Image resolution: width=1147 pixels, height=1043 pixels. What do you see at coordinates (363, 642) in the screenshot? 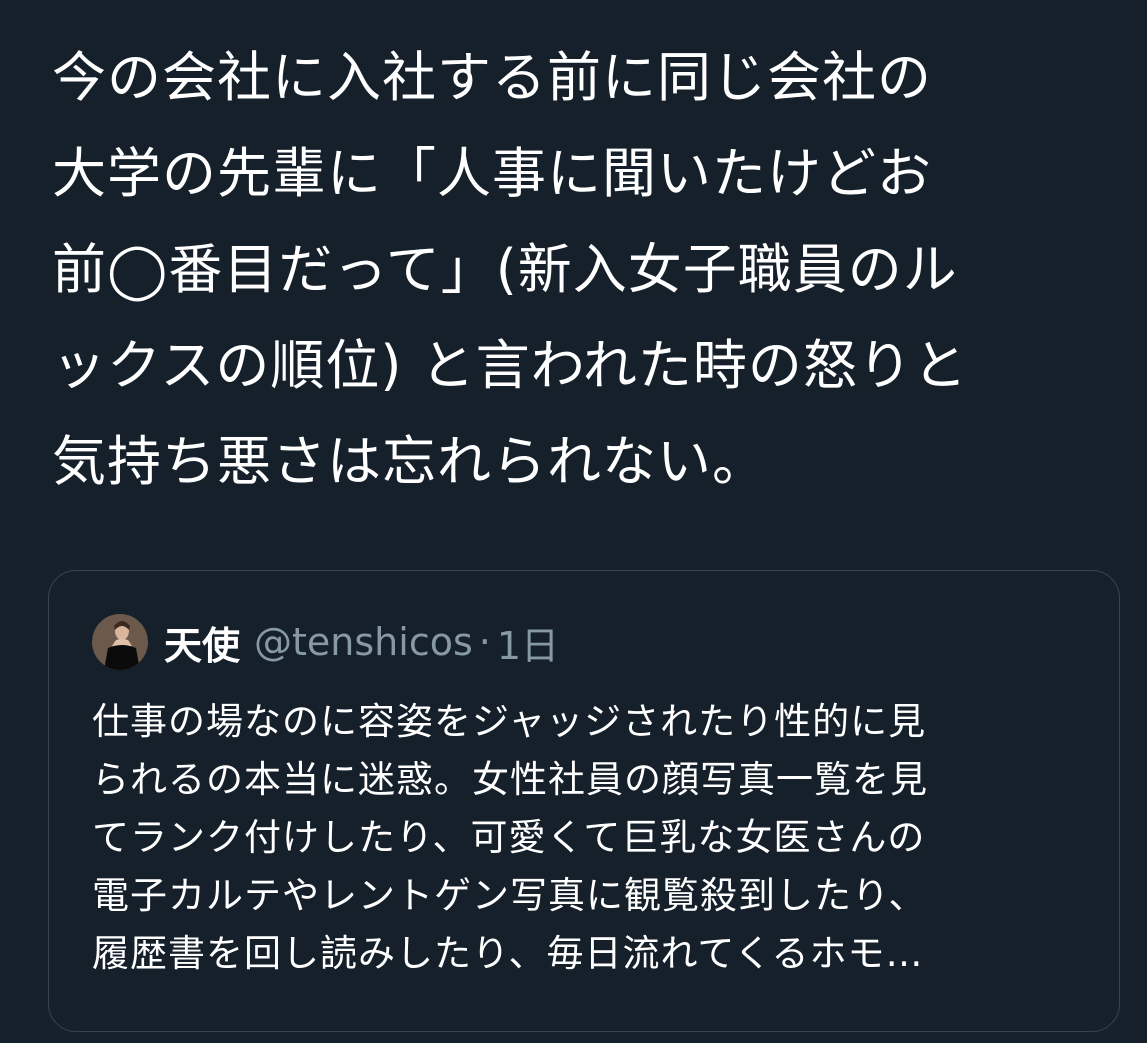
I see `quoted-handle: @tenshicos` at bounding box center [363, 642].